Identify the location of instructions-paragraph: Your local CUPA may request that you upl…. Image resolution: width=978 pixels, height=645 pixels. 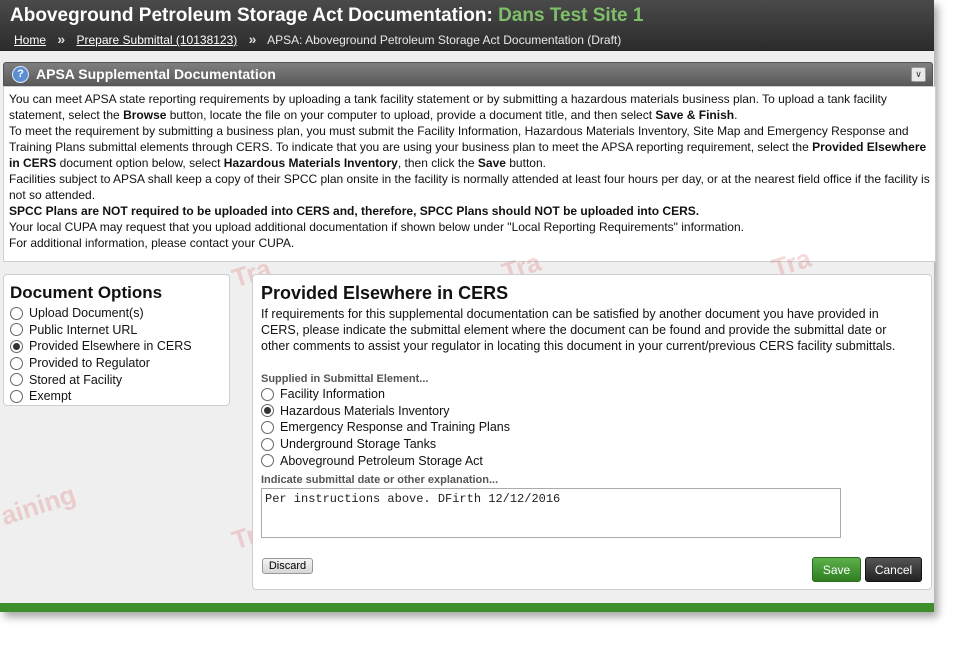
(376, 227).